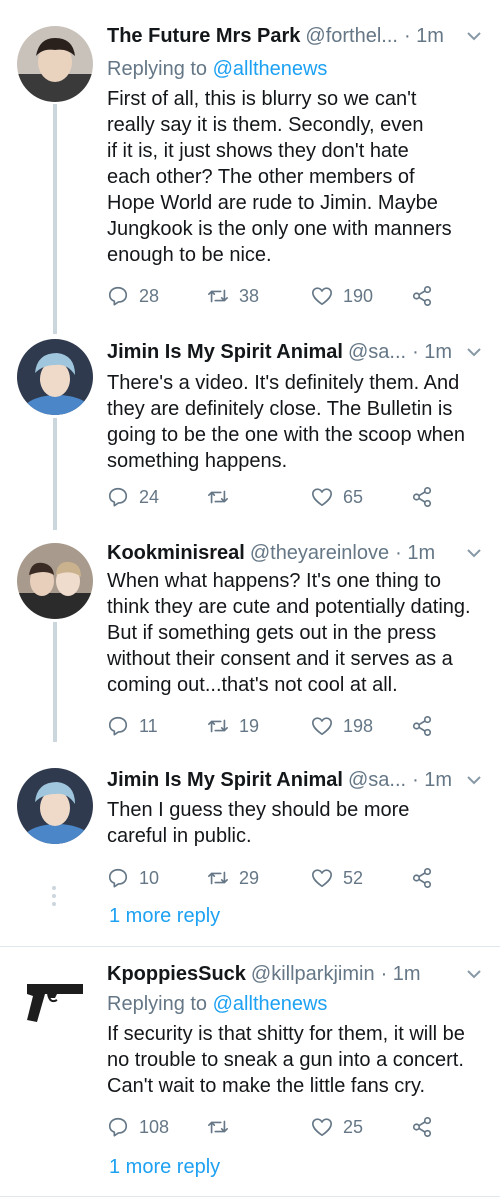 Image resolution: width=500 pixels, height=1200 pixels. Describe the element at coordinates (337, 1127) in the screenshot. I see `like-button: 25` at that location.